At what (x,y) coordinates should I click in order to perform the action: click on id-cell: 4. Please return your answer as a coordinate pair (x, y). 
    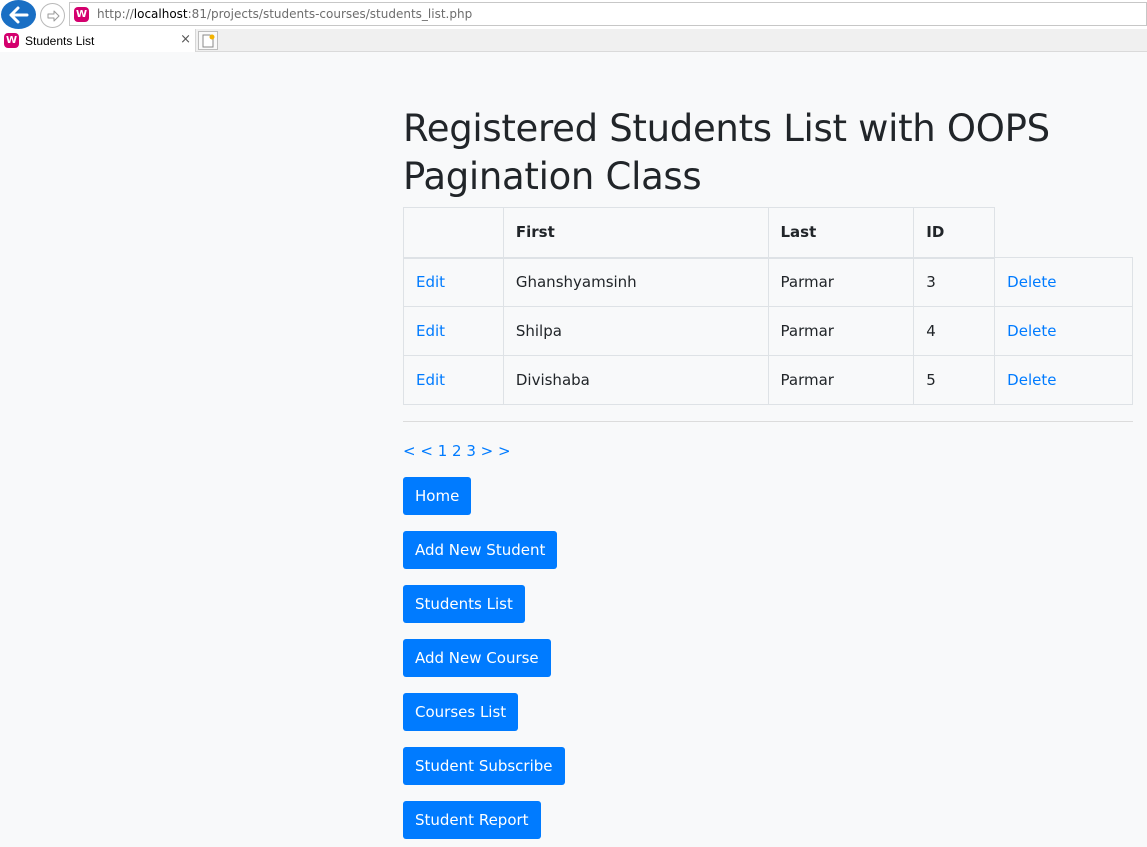
    Looking at the image, I should click on (954, 331).